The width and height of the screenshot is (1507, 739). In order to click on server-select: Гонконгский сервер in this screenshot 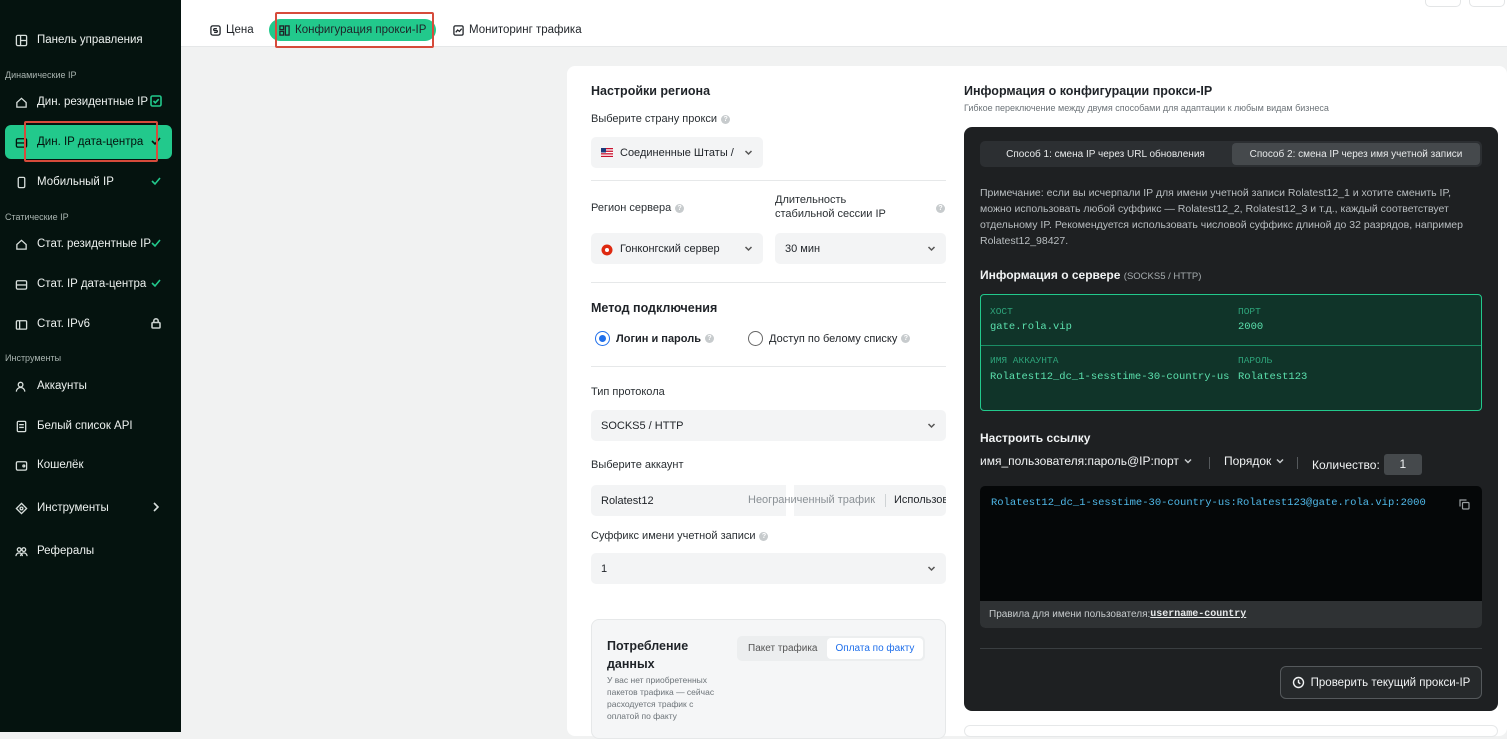, I will do `click(677, 248)`.